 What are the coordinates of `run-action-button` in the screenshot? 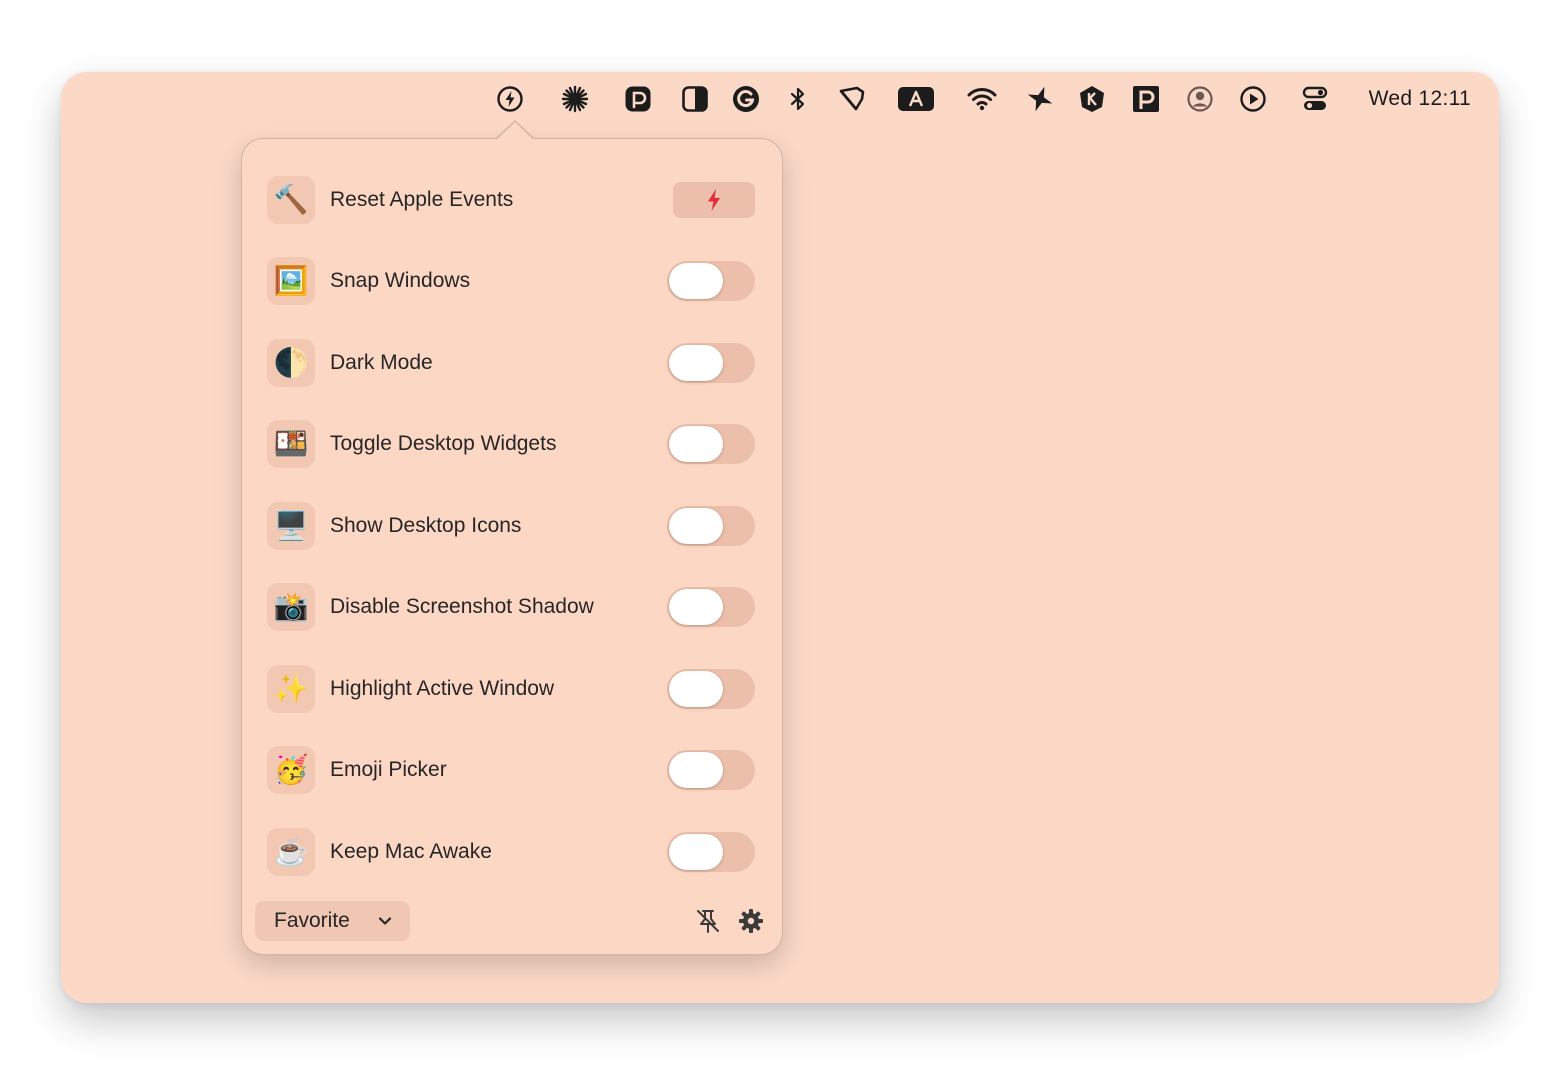 It's located at (714, 200).